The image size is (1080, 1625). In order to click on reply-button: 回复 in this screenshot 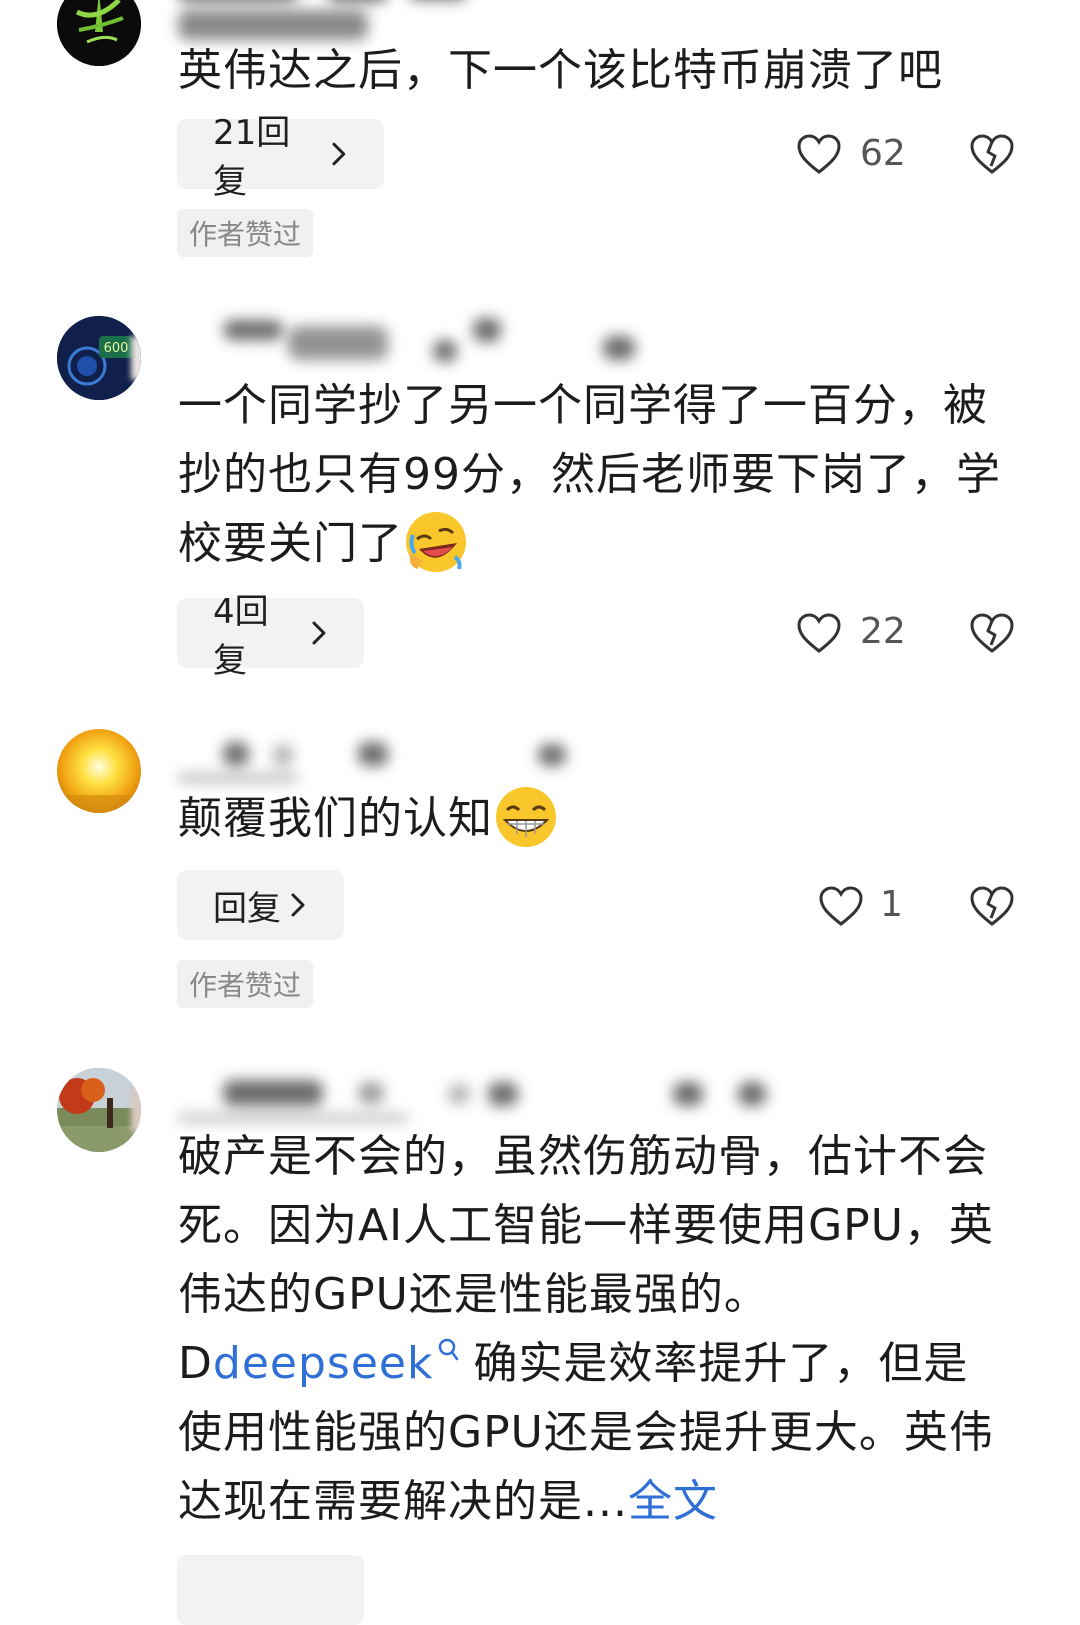, I will do `click(260, 905)`.